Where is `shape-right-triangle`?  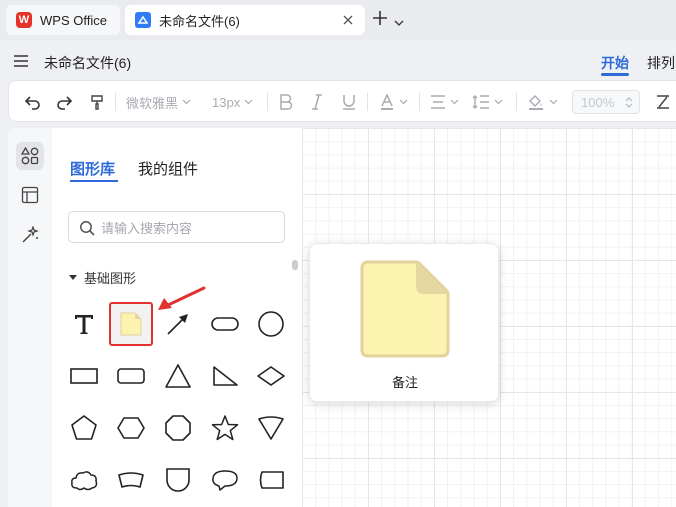 shape-right-triangle is located at coordinates (225, 376).